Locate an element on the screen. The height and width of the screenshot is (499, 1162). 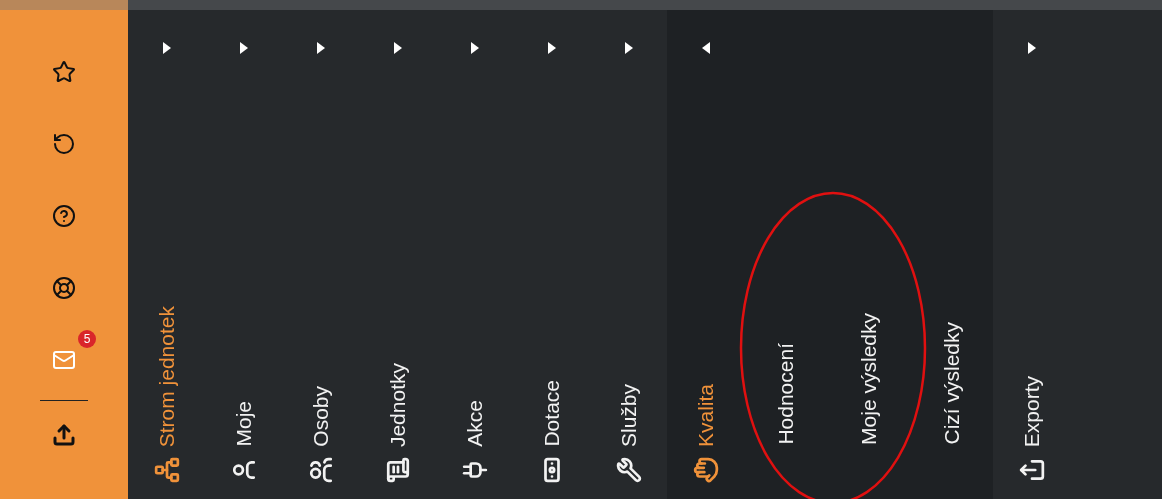
menu-item: Exporty is located at coordinates (1031, 254).